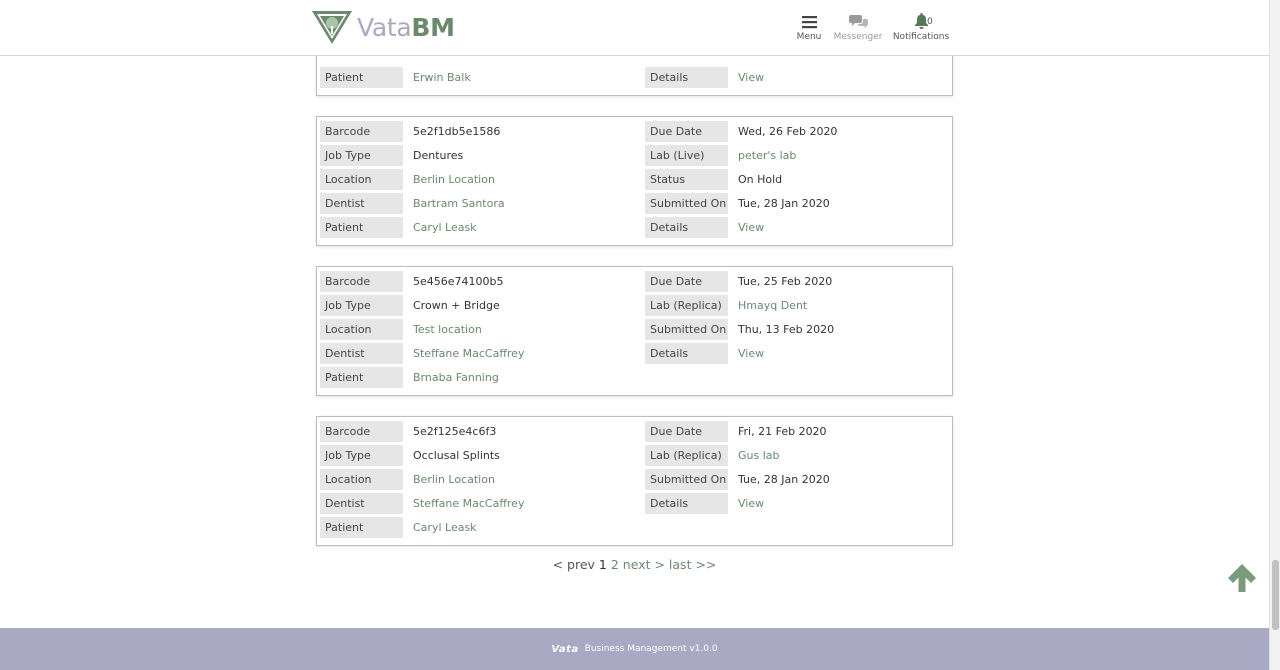 The height and width of the screenshot is (670, 1280). Describe the element at coordinates (767, 155) in the screenshot. I see `lab-link: peter's lab` at that location.